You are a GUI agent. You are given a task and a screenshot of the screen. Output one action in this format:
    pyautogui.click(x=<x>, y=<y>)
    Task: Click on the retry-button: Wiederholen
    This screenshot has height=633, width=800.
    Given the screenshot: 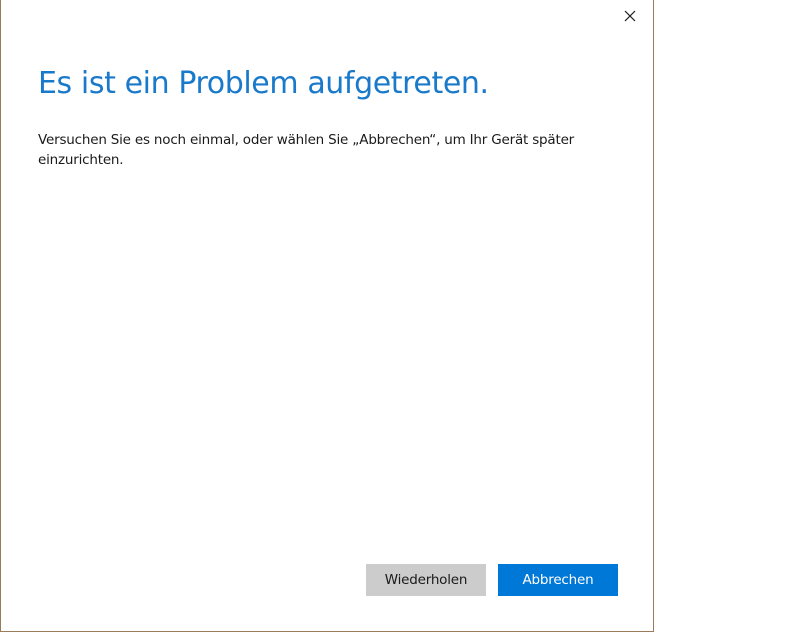 What is the action you would take?
    pyautogui.click(x=426, y=580)
    